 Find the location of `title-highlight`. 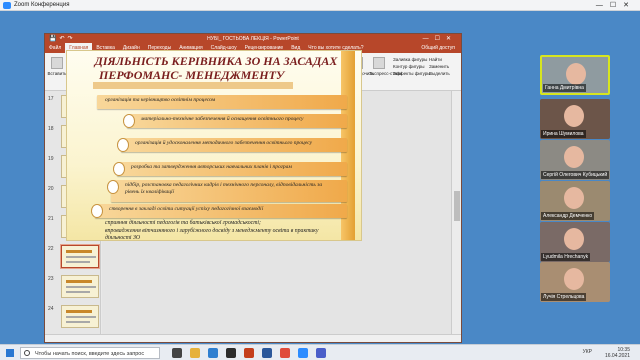

title-highlight is located at coordinates (193, 85).